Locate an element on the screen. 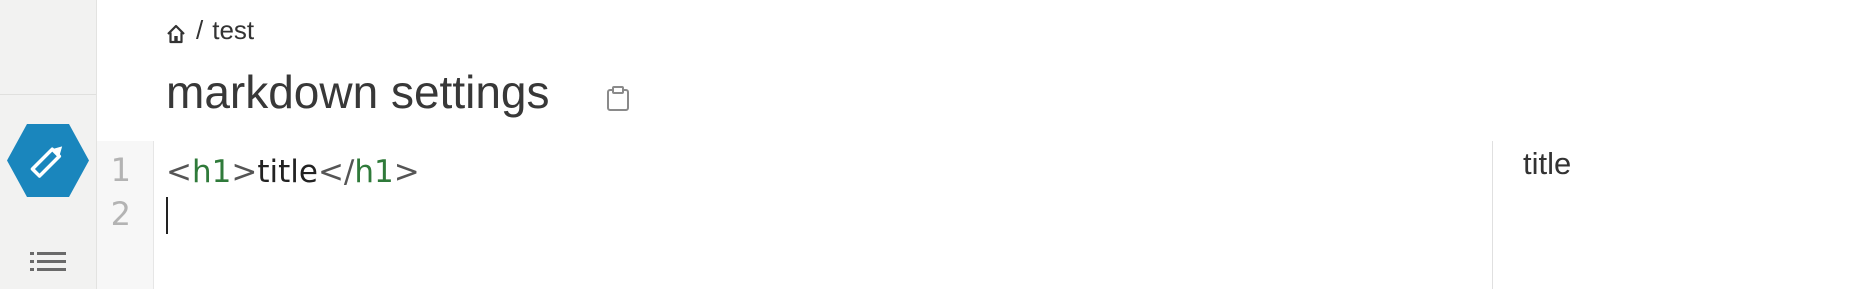  line-number: 1 is located at coordinates (120, 170).